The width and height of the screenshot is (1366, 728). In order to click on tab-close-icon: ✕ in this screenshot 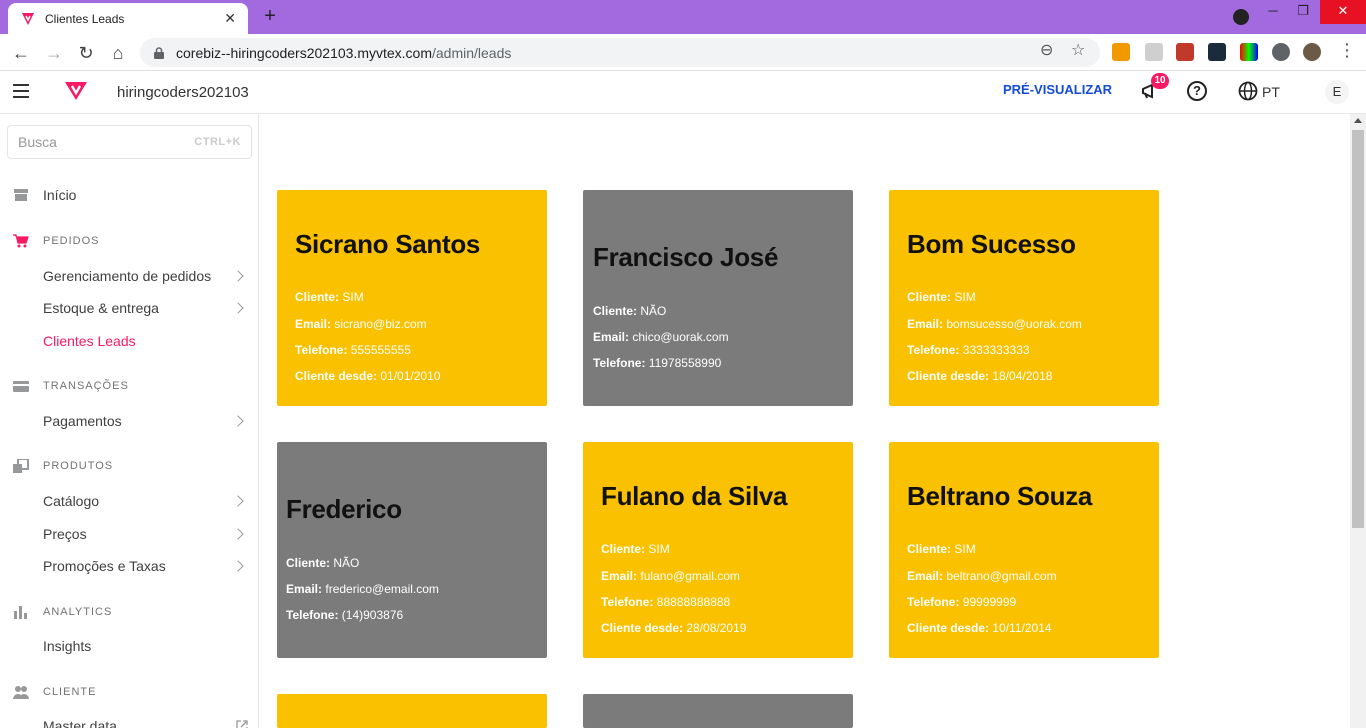, I will do `click(230, 18)`.